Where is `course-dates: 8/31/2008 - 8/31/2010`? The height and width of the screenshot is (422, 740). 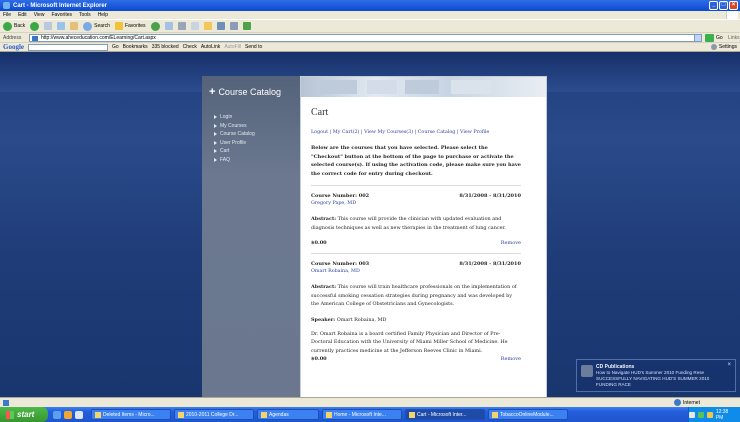
course-dates: 8/31/2008 - 8/31/2010 is located at coordinates (490, 196).